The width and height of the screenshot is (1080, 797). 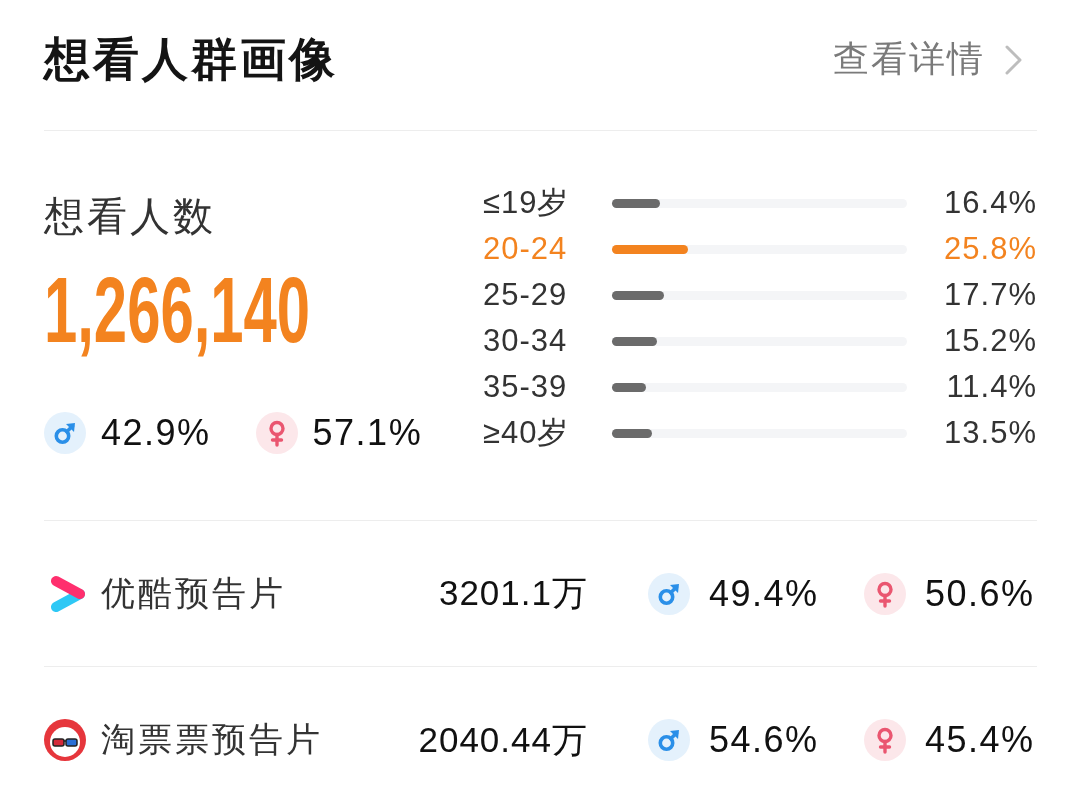 I want to click on age-label: 20-24, so click(x=526, y=249).